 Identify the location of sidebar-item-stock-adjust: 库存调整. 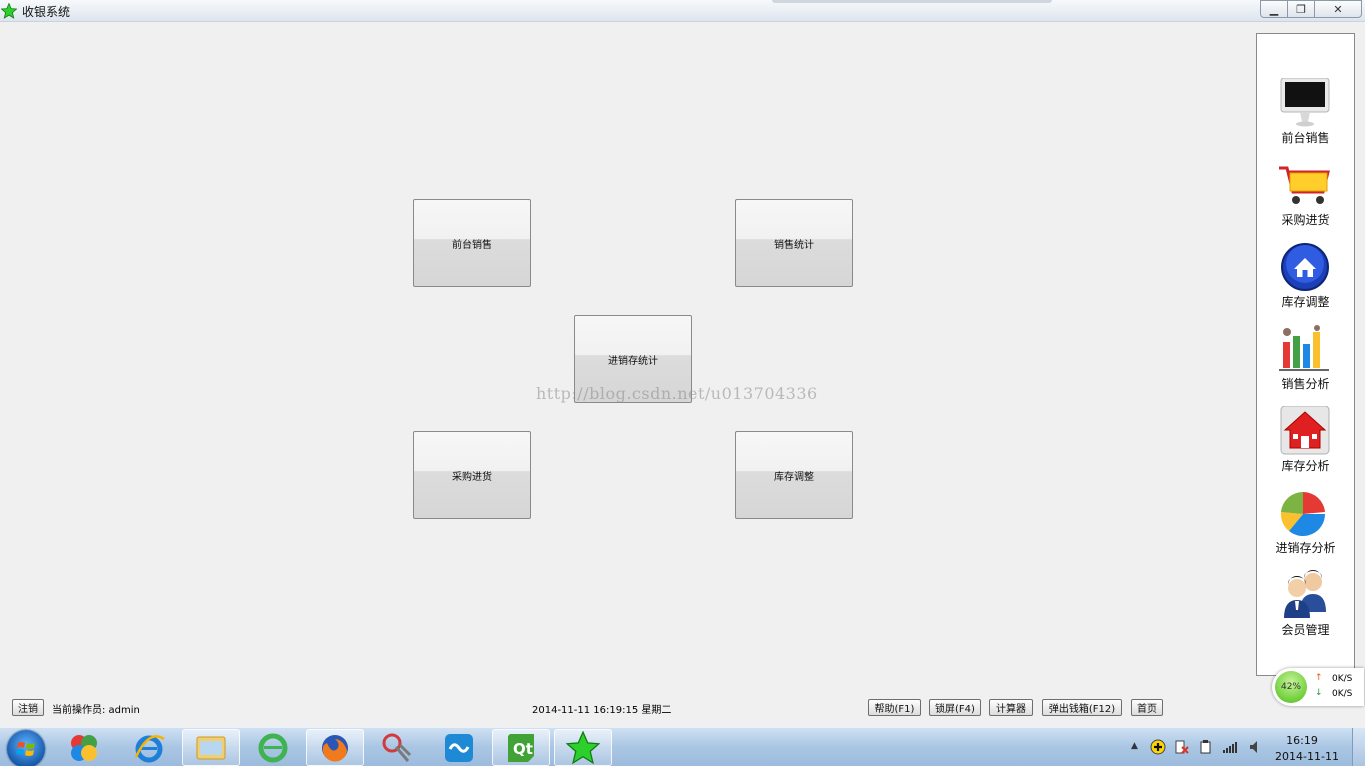
(1305, 282).